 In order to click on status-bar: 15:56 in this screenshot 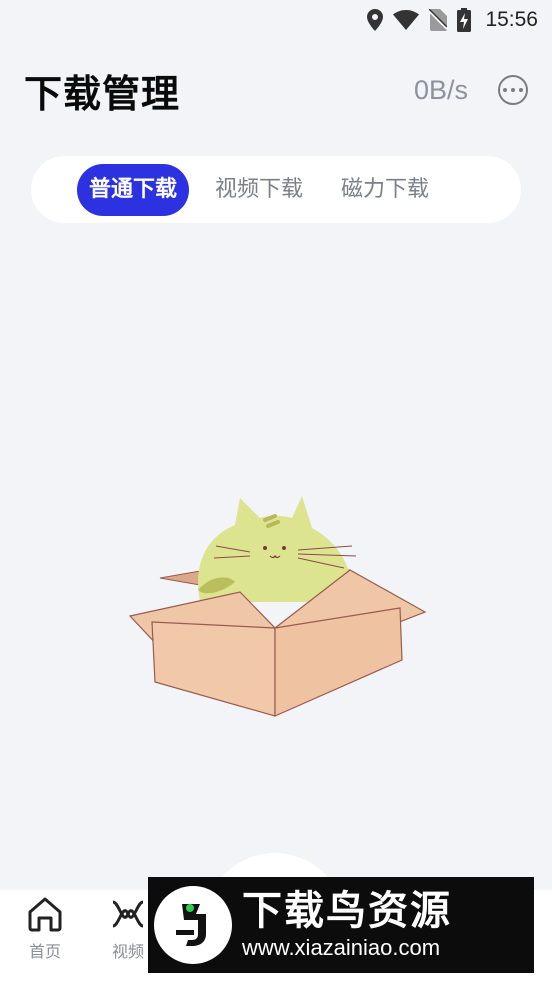, I will do `click(276, 20)`.